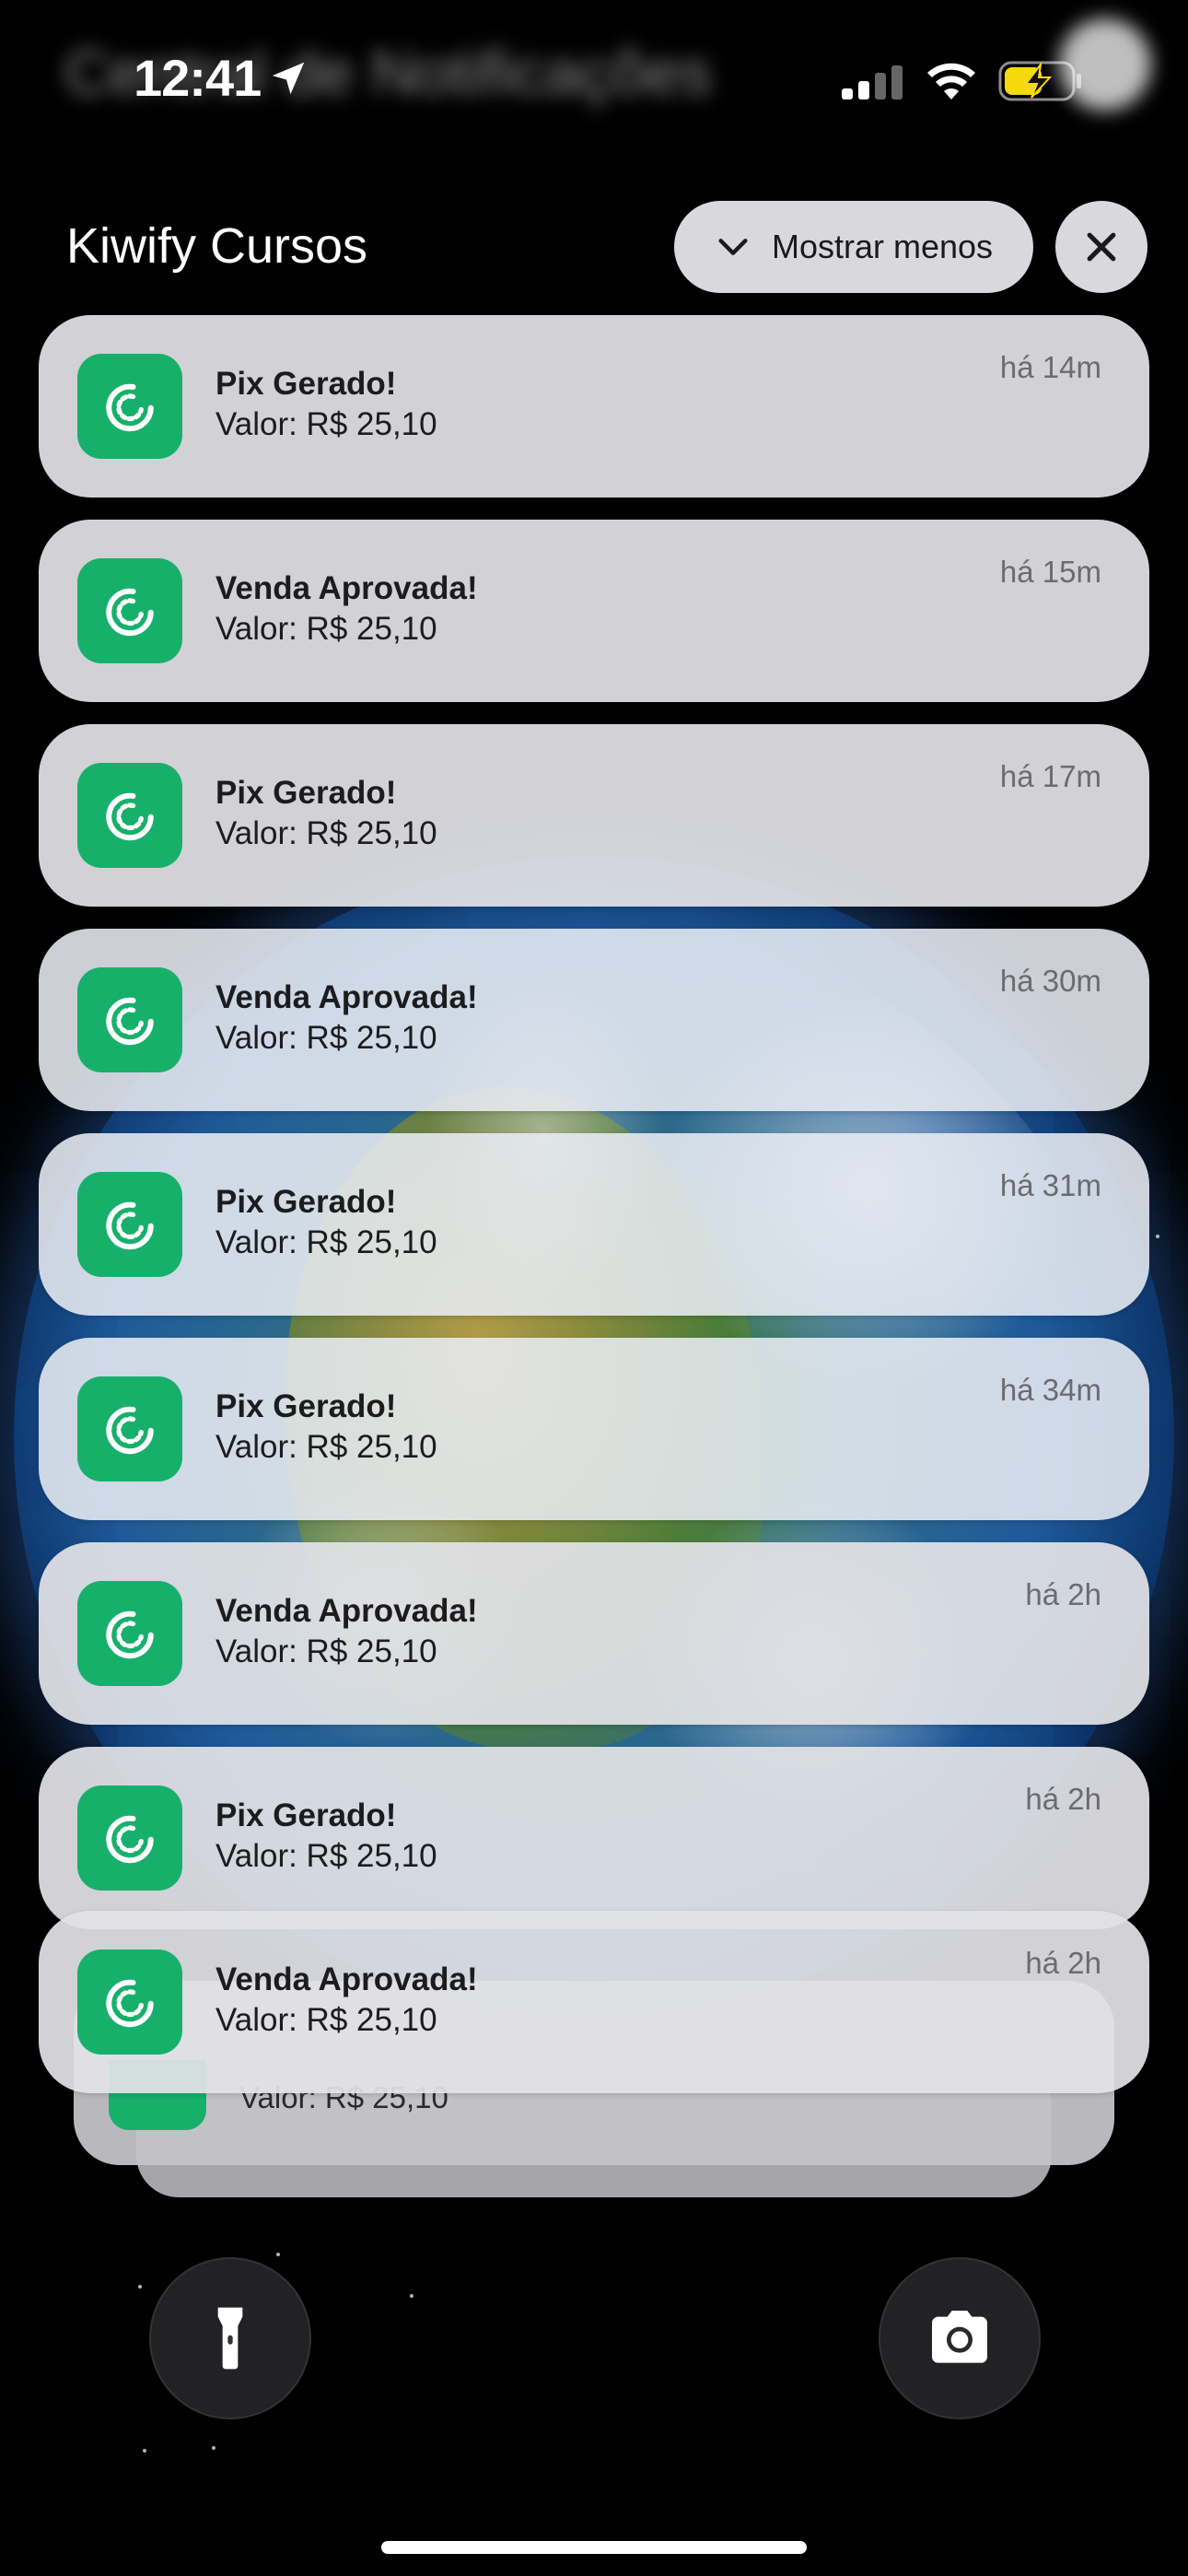 This screenshot has width=1188, height=2576. What do you see at coordinates (594, 1020) in the screenshot?
I see `notification-card: Venda Aprovada! Valor: R$ 25,10 há 30m` at bounding box center [594, 1020].